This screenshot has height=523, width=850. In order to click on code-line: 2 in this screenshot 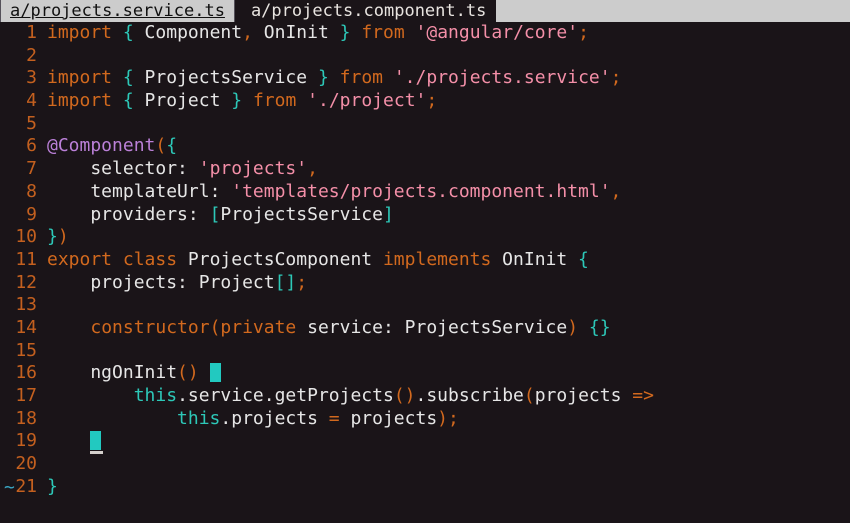, I will do `click(425, 56)`.